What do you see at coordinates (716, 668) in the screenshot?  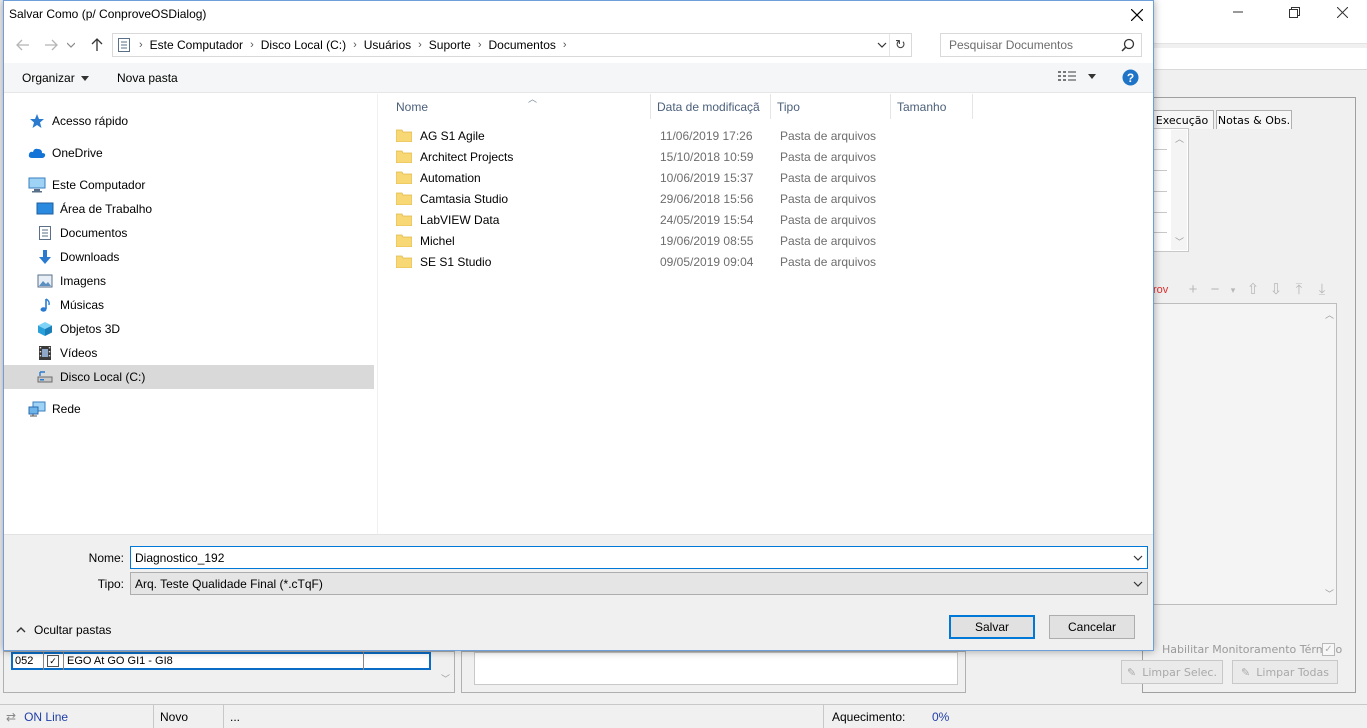 I see `middle-textbox` at bounding box center [716, 668].